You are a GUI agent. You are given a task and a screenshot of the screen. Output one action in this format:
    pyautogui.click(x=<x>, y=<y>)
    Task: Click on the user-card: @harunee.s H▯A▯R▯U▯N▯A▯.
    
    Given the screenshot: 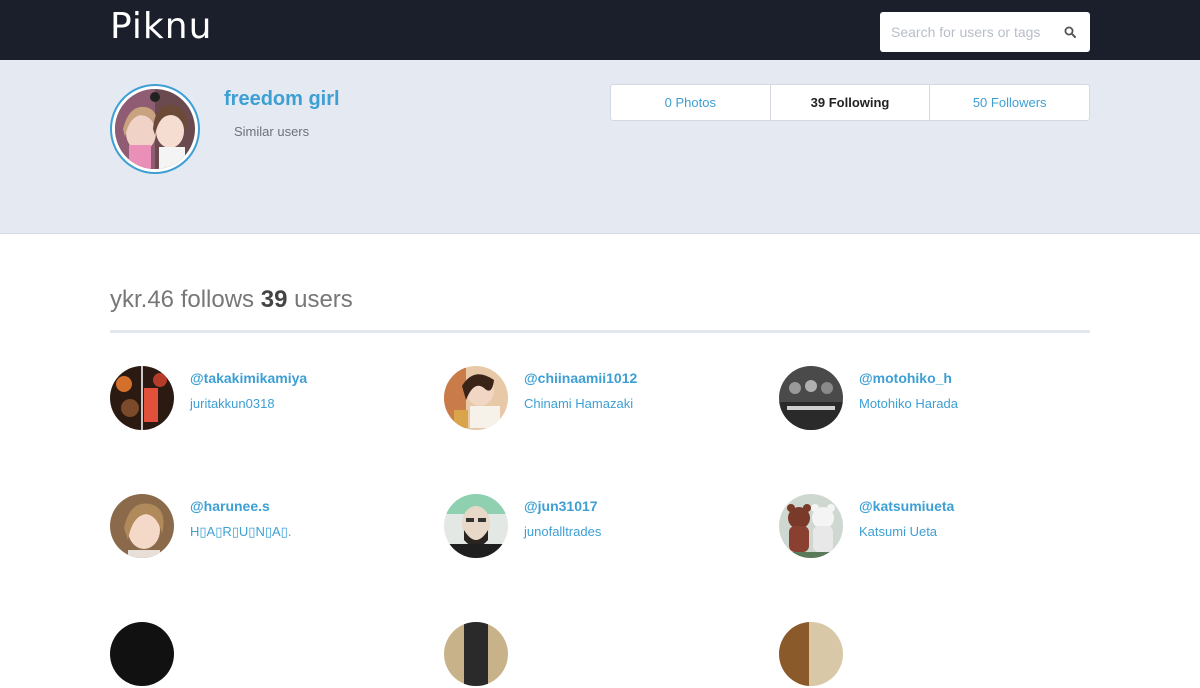 What is the action you would take?
    pyautogui.click(x=260, y=527)
    